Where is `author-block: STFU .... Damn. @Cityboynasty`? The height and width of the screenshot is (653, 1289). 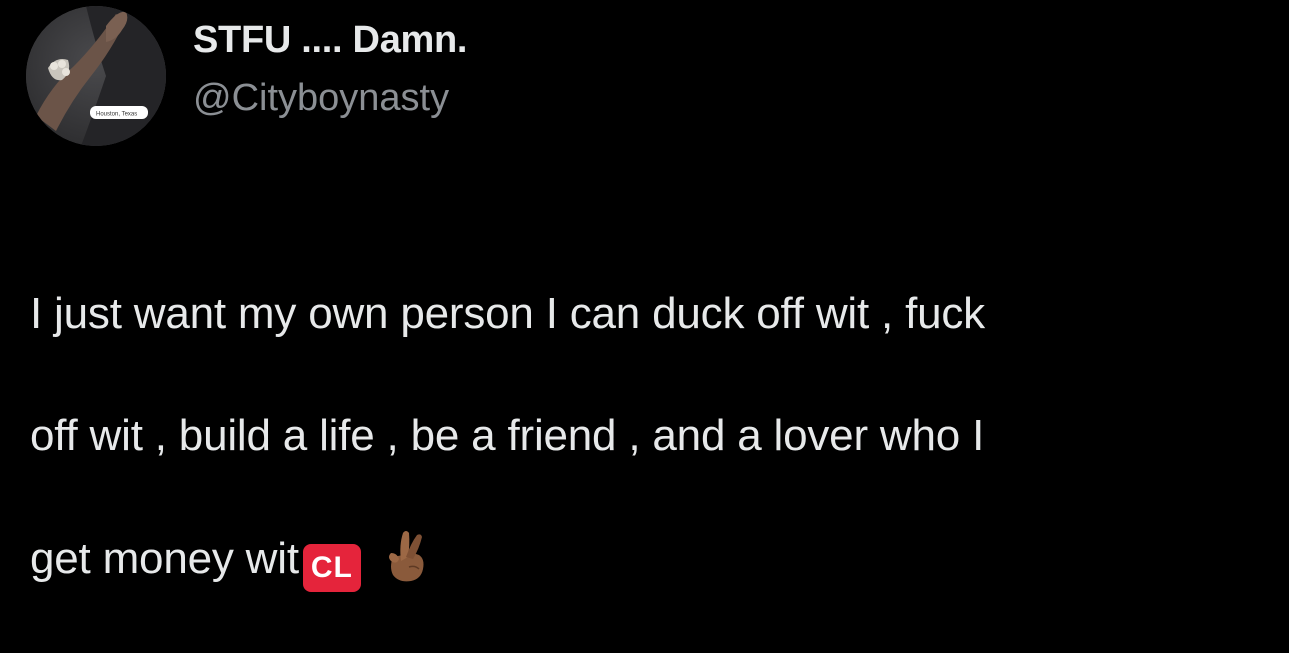 author-block: STFU .... Damn. @Cityboynasty is located at coordinates (330, 69).